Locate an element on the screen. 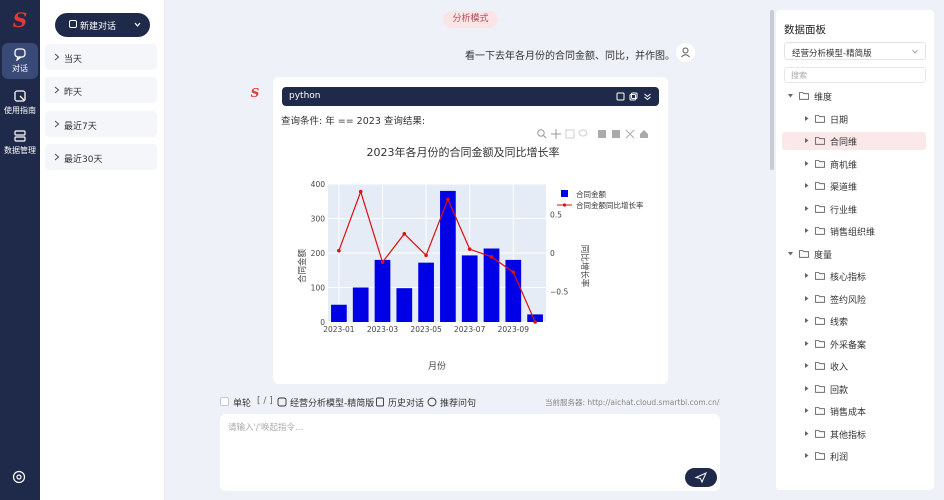  tree-item: 行业维 is located at coordinates (854, 209).